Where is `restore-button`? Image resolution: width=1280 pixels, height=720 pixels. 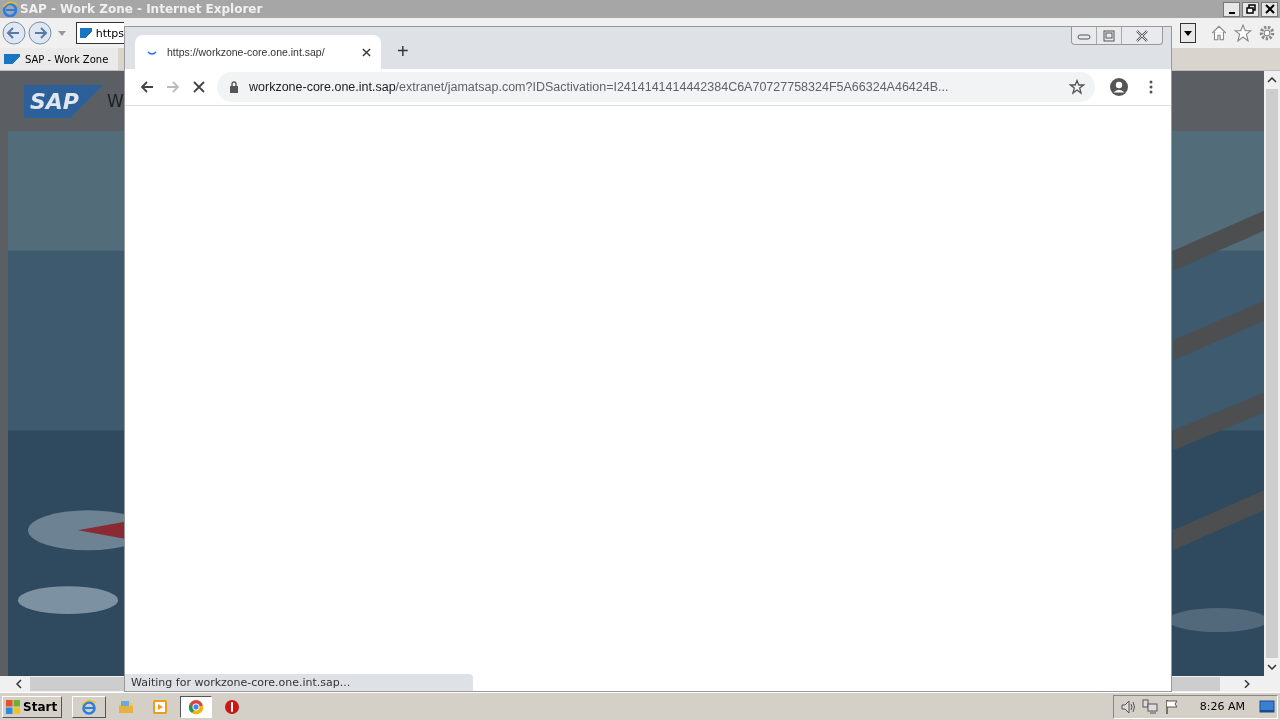
restore-button is located at coordinates (1250, 9).